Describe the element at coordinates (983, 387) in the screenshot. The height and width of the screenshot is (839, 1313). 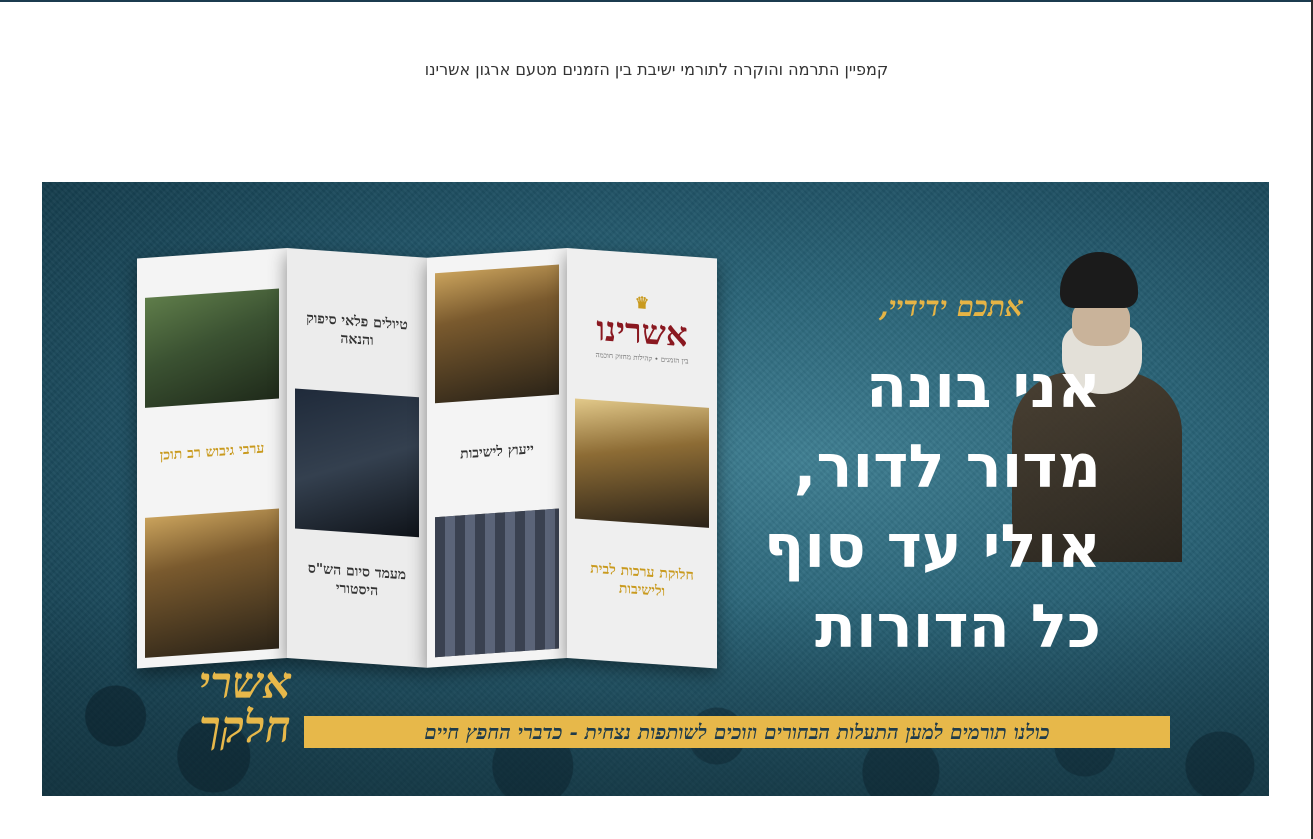
I see `headline-line: אני בונה` at that location.